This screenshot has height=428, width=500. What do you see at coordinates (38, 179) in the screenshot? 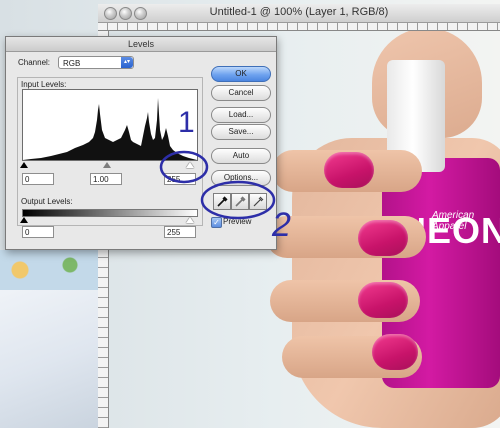
I see `input-black-field: 0` at bounding box center [38, 179].